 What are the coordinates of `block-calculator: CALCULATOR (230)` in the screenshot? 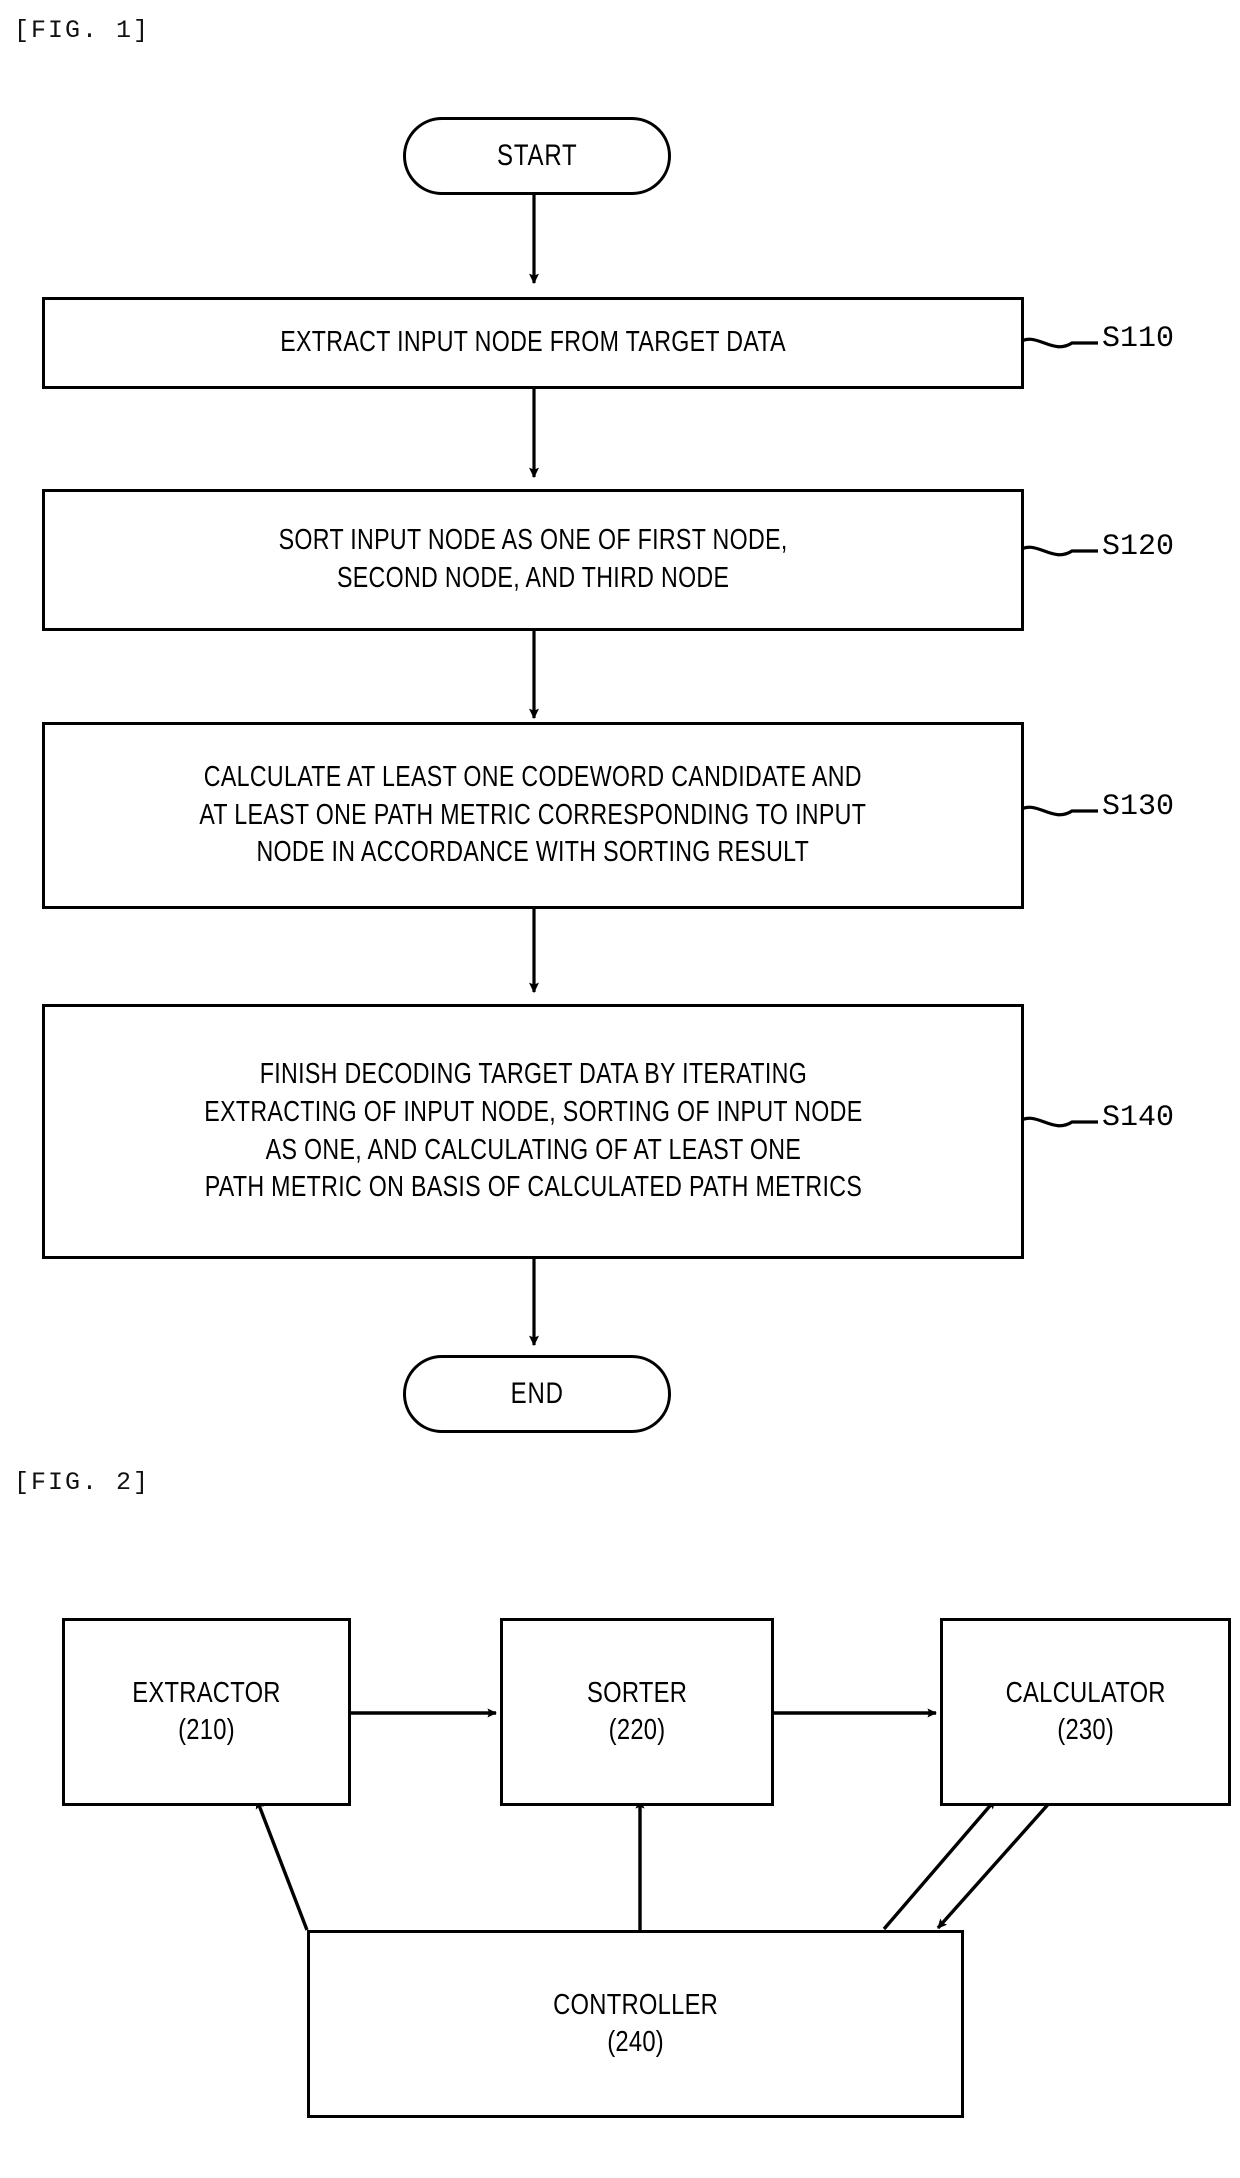 It's located at (1085, 1712).